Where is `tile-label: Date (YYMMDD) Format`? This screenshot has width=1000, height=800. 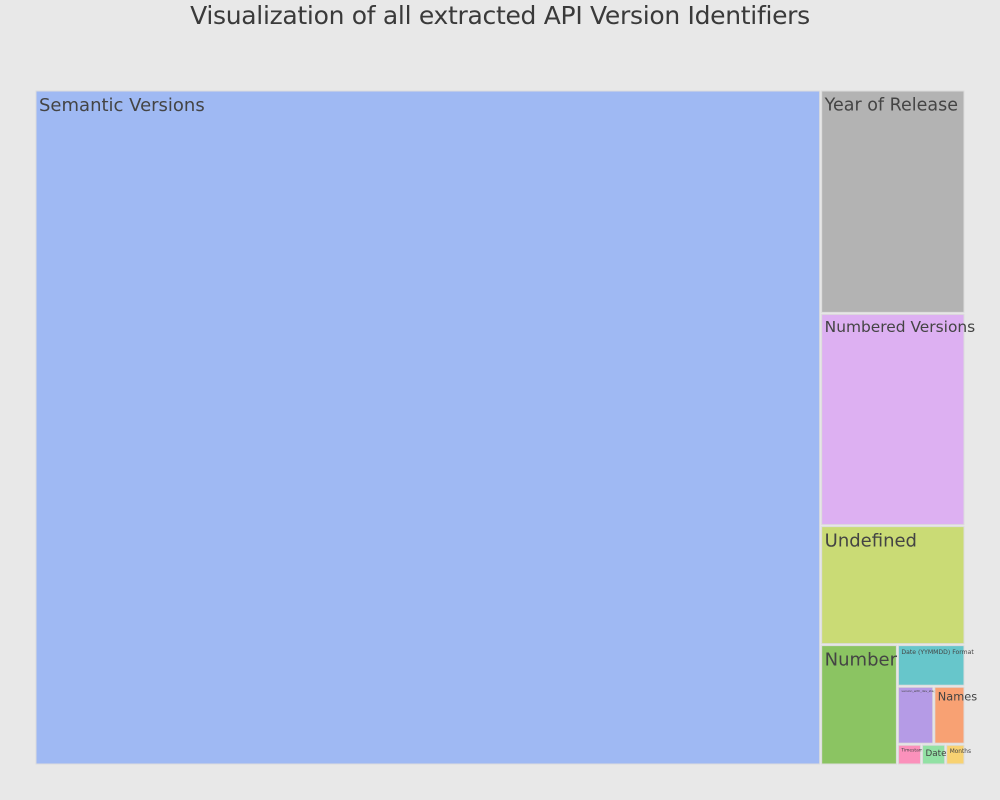
tile-label: Date (YYMMDD) Format is located at coordinates (937, 652).